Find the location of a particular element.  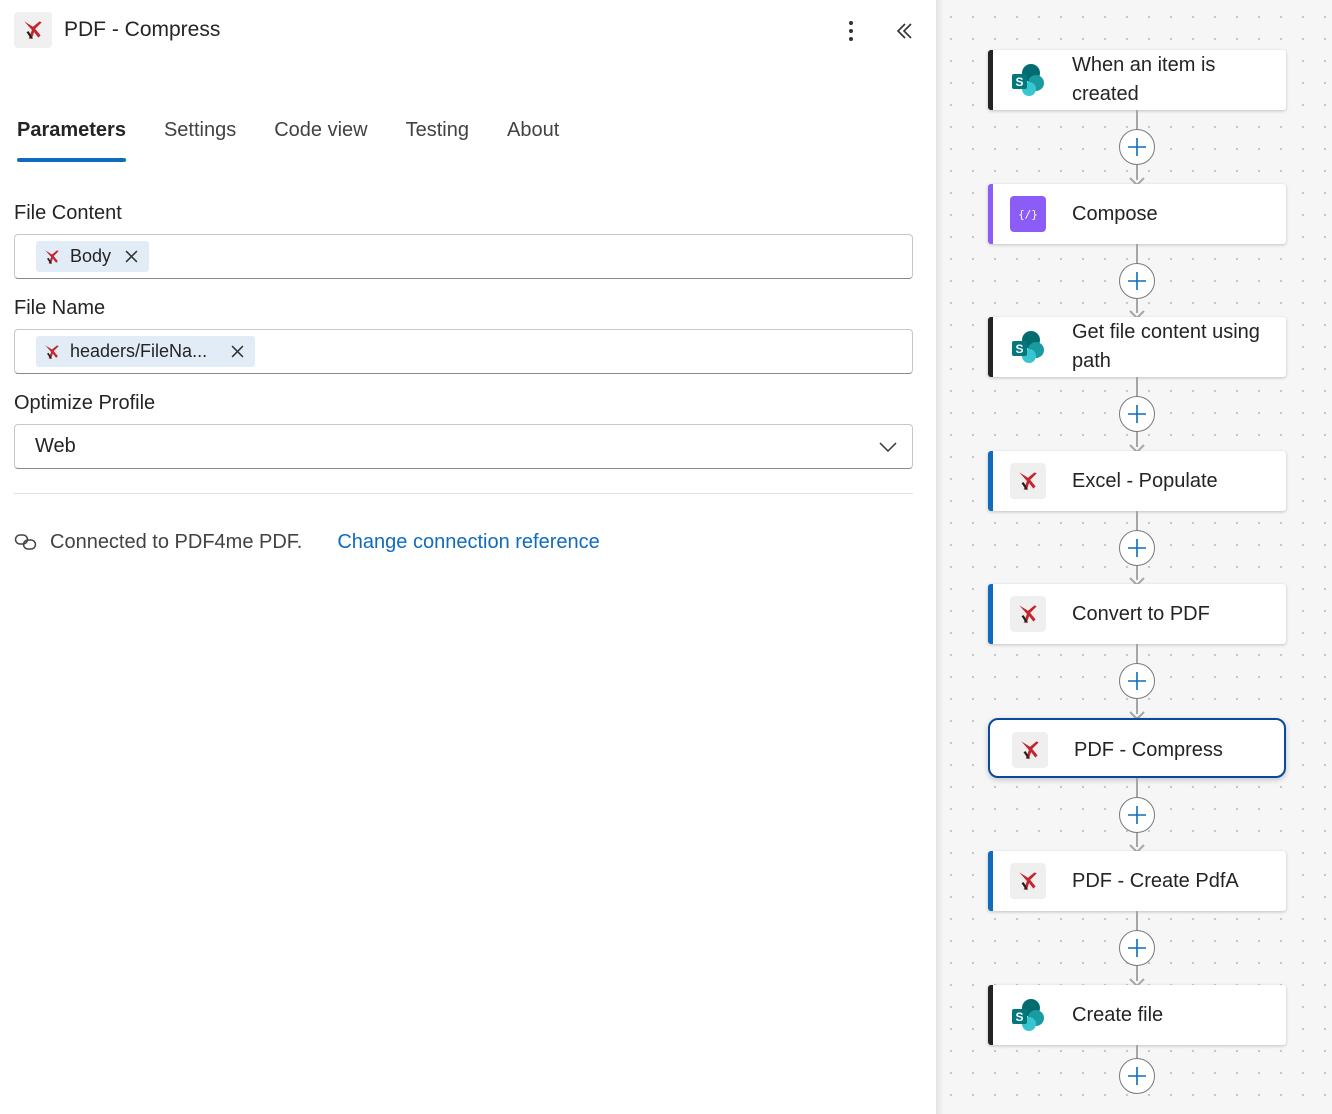

step-label: Get file content using path is located at coordinates (1166, 346).